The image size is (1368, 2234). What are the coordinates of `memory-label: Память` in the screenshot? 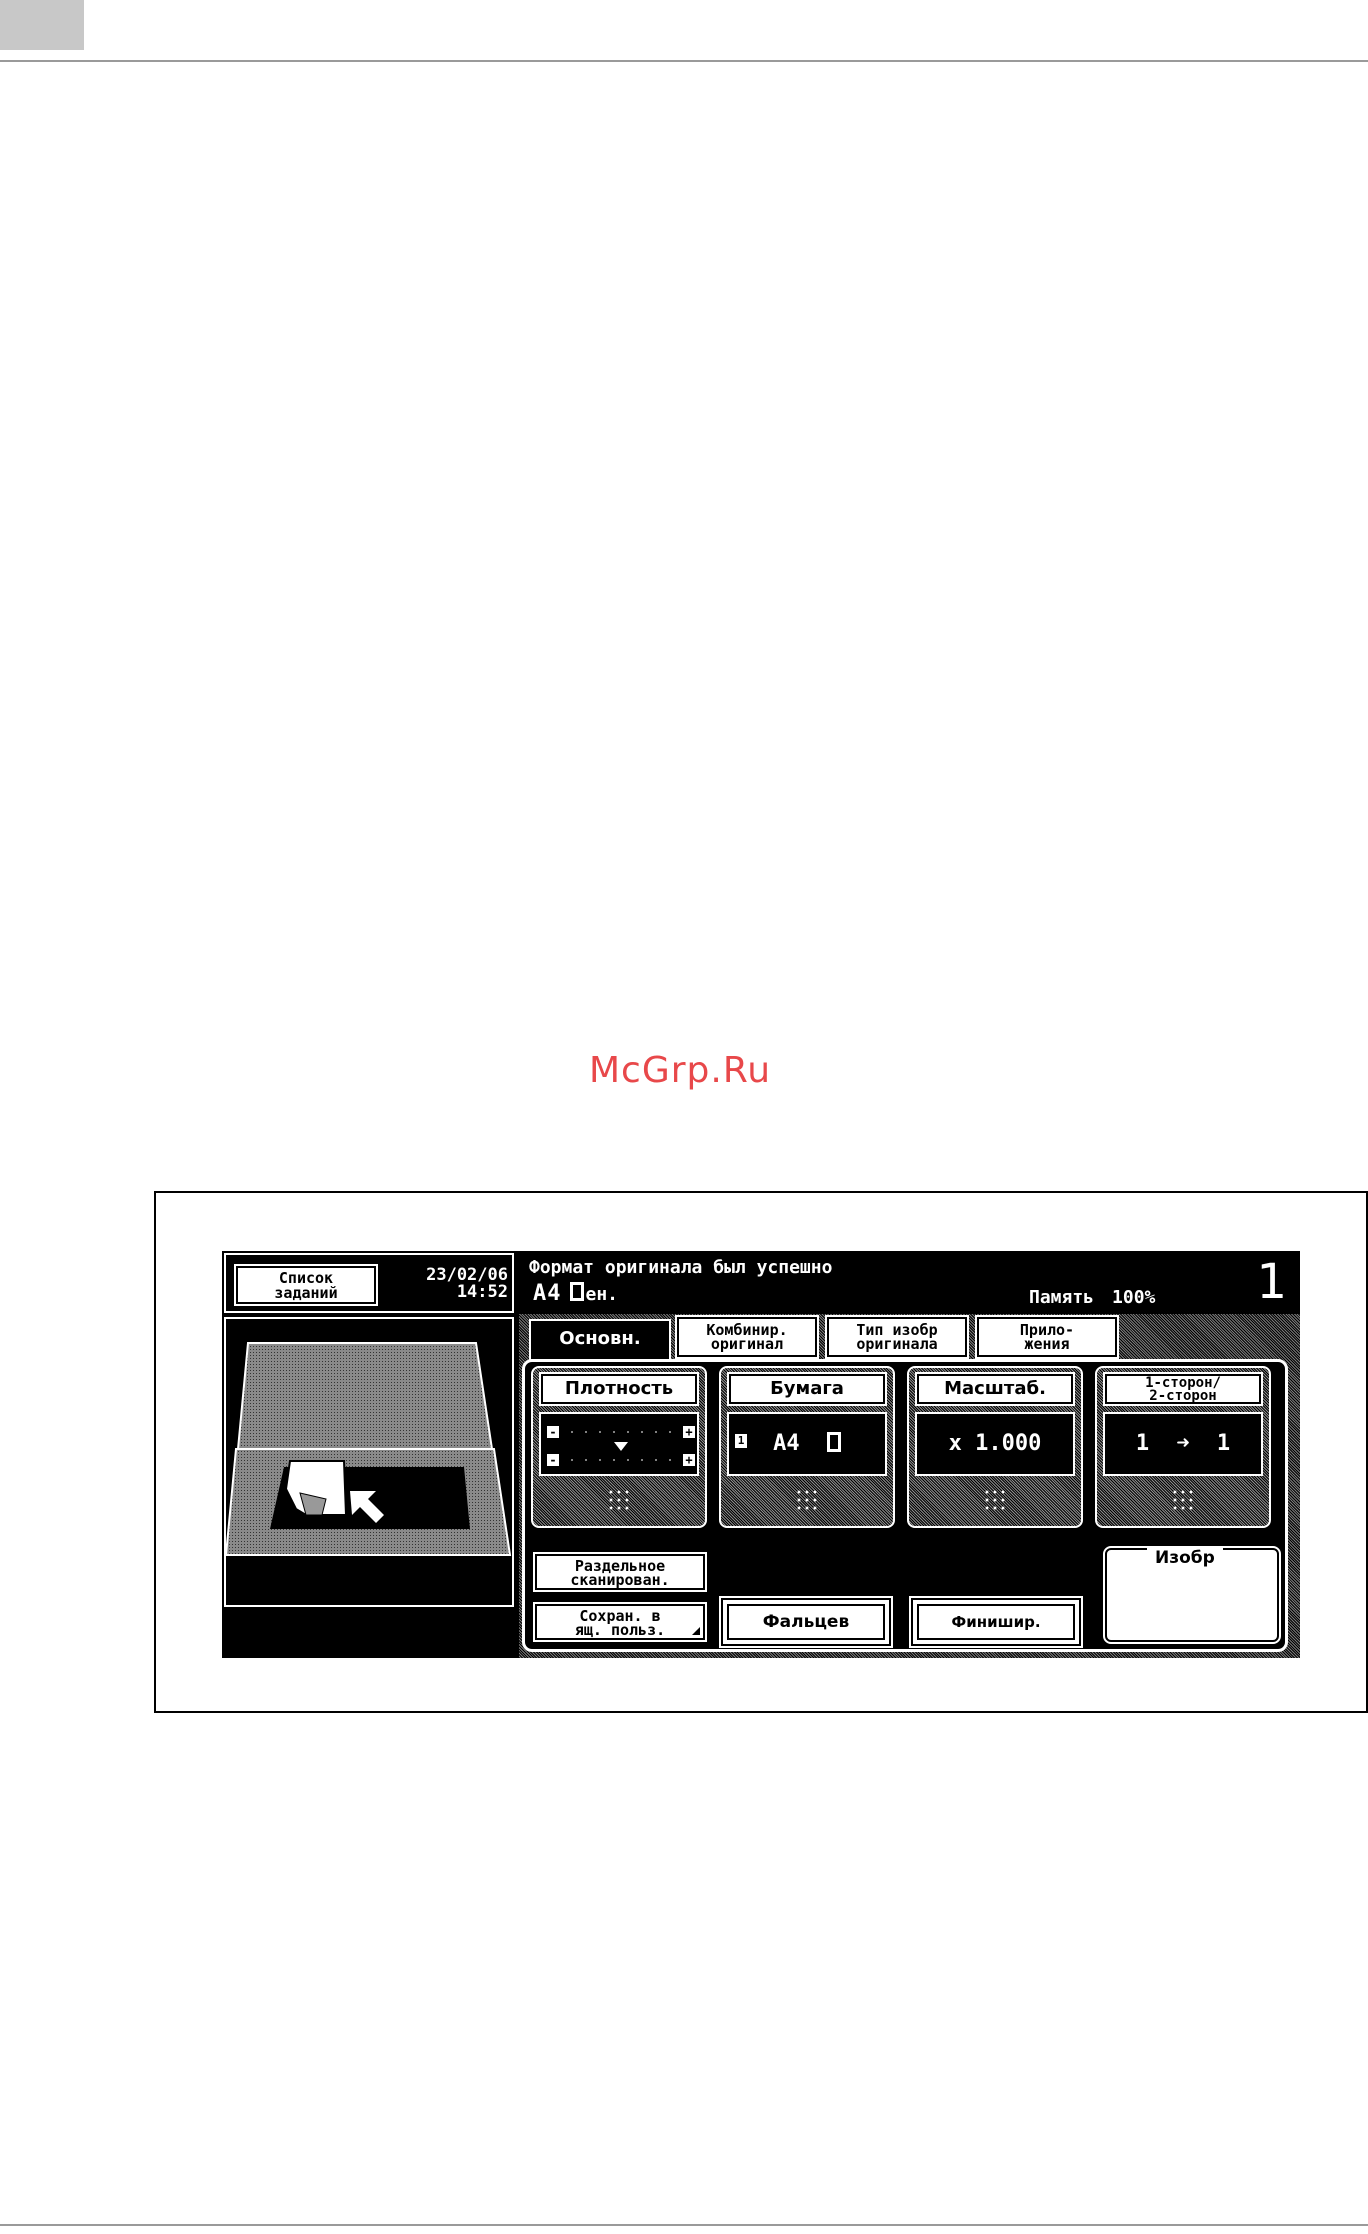 It's located at (1062, 1297).